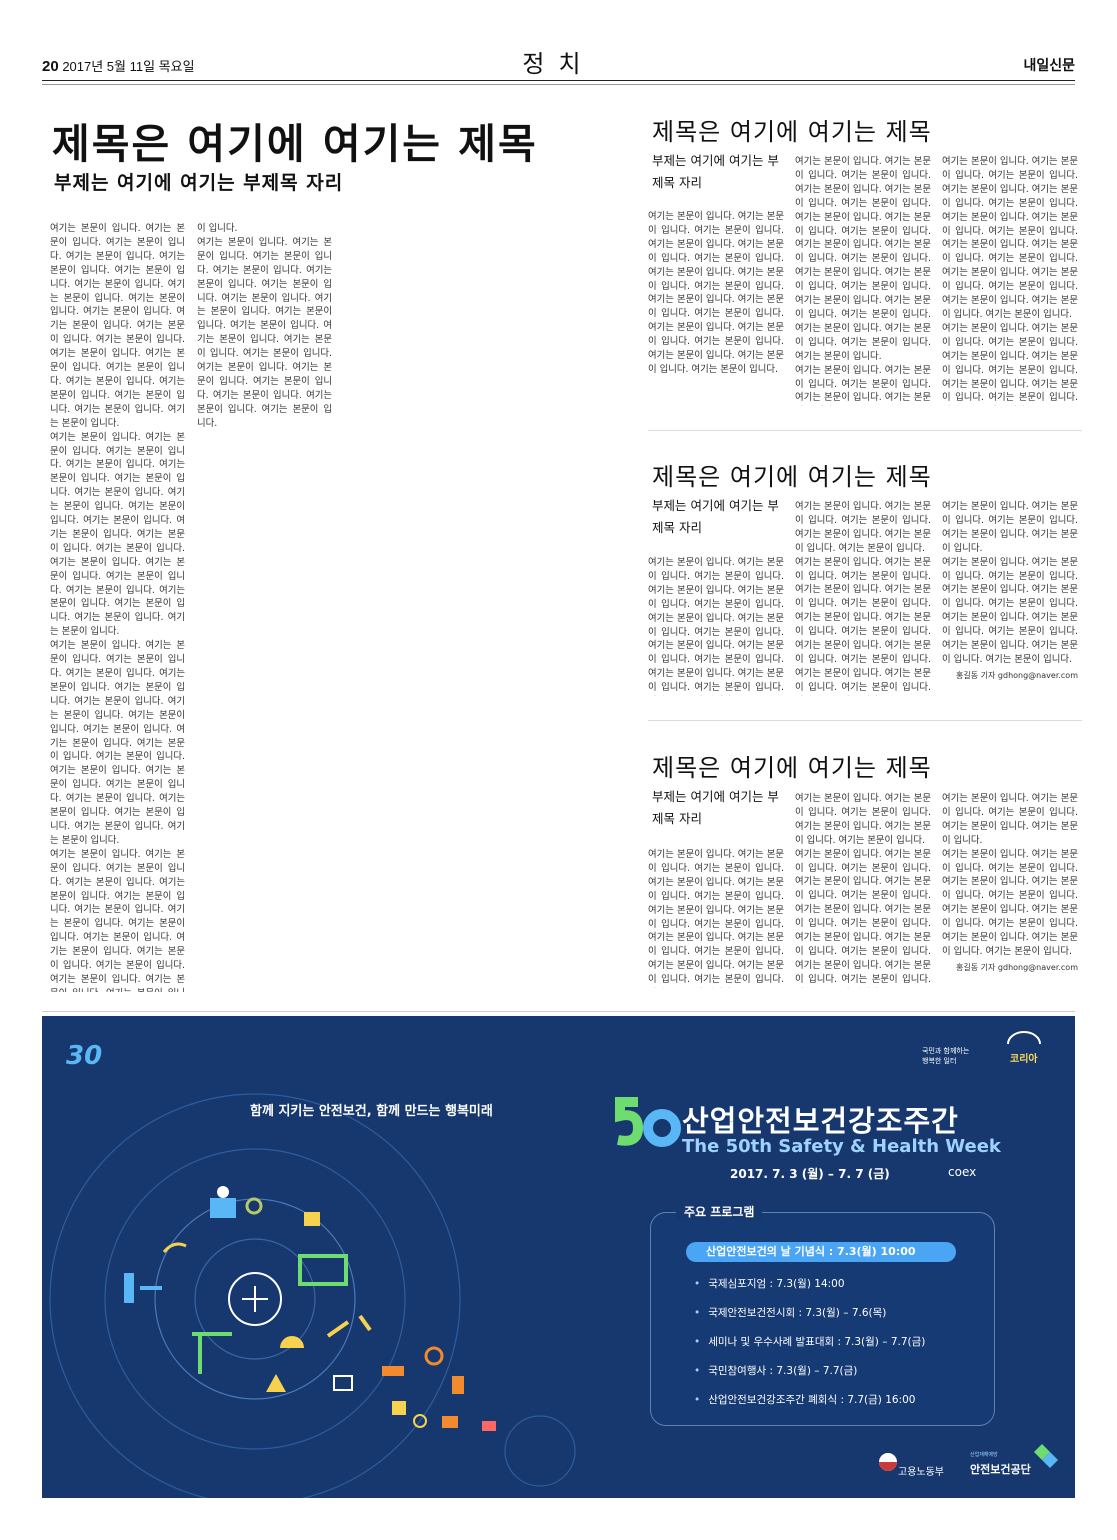 This screenshot has width=1117, height=1540. Describe the element at coordinates (558, 84) in the screenshot. I see `masthead-rule-thin` at that location.